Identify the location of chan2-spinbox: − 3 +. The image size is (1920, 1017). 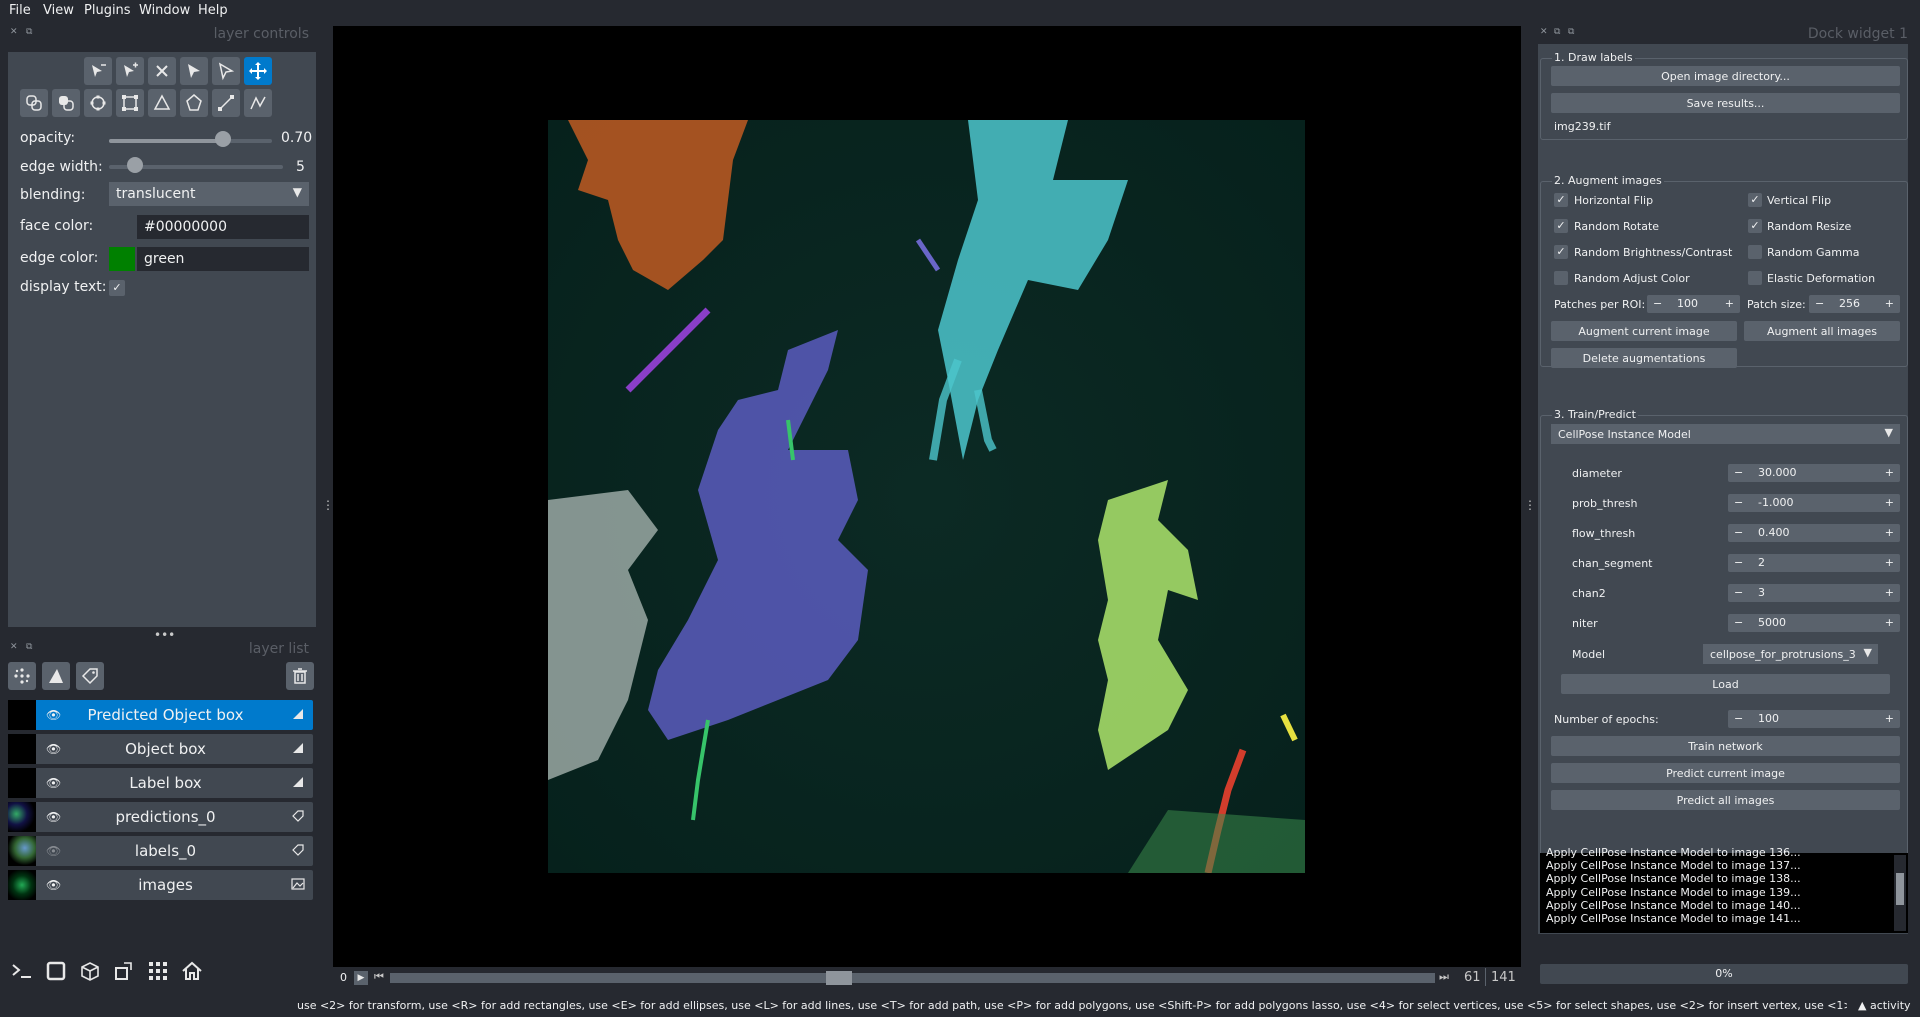
(1814, 593).